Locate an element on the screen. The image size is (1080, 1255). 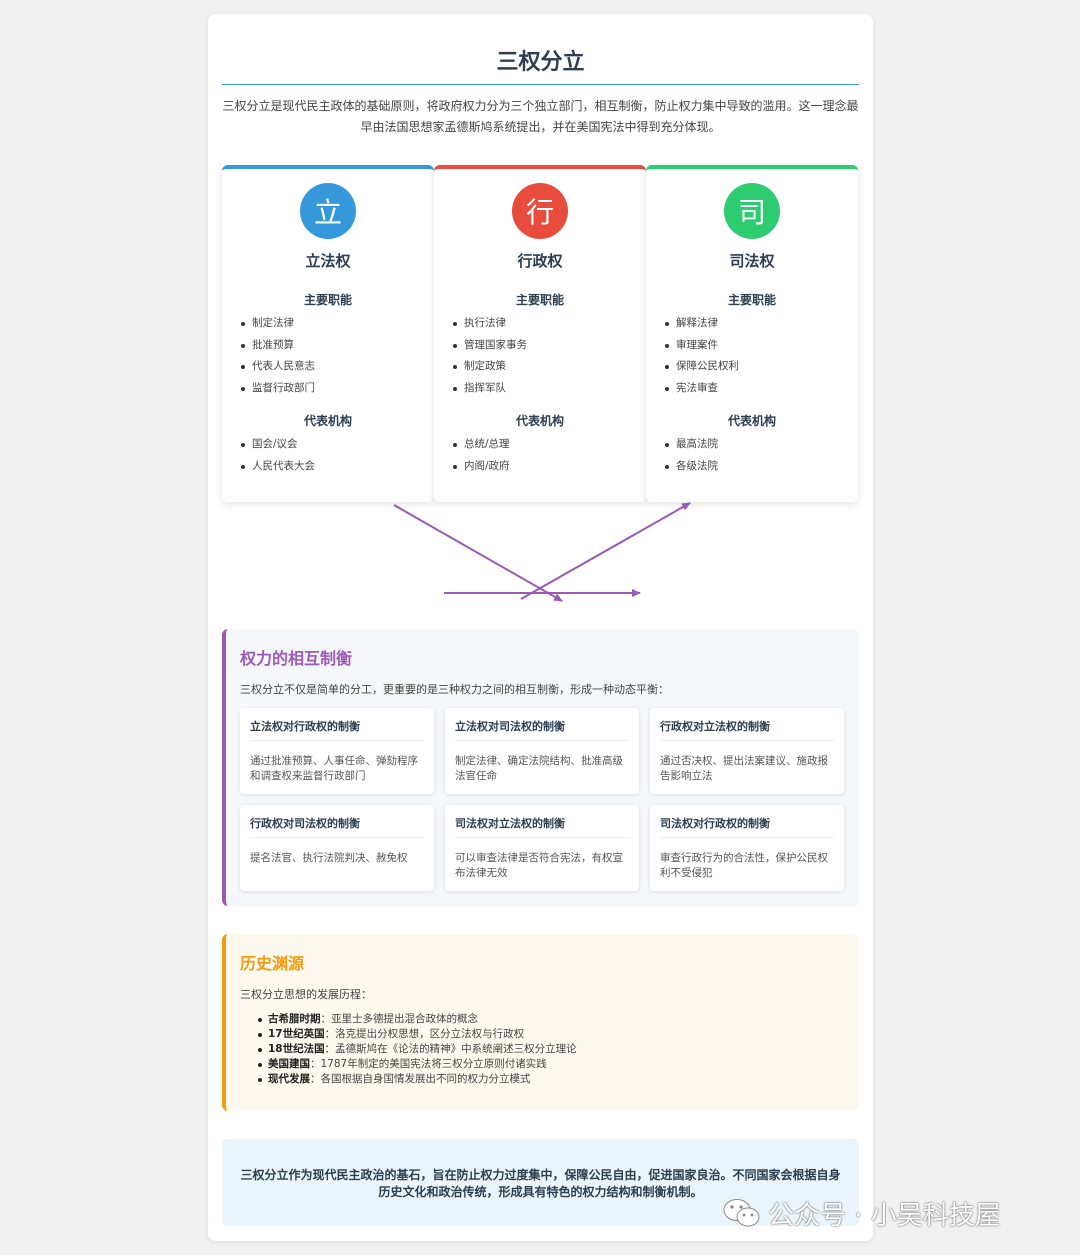
history-era: 17世纪英国 is located at coordinates (296, 1034).